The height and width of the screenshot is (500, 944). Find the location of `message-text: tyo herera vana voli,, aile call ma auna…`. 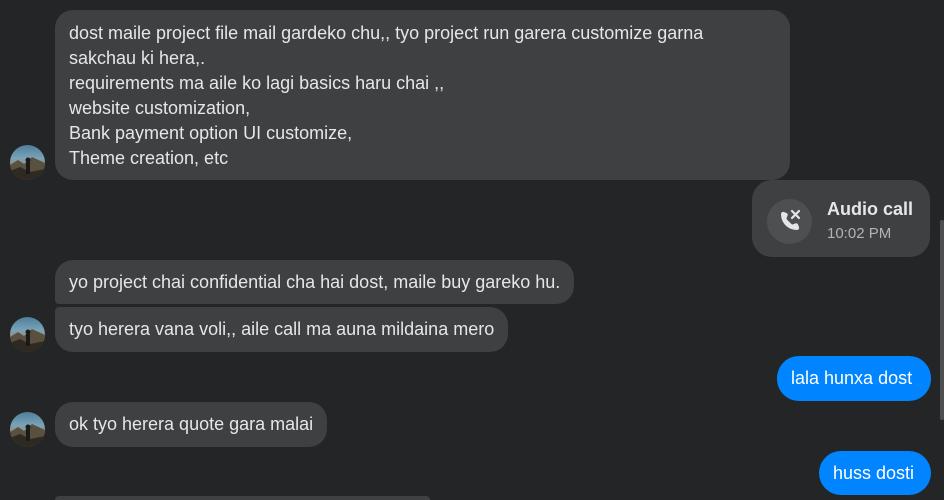

message-text: tyo herera vana voli,, aile call ma auna… is located at coordinates (282, 329).